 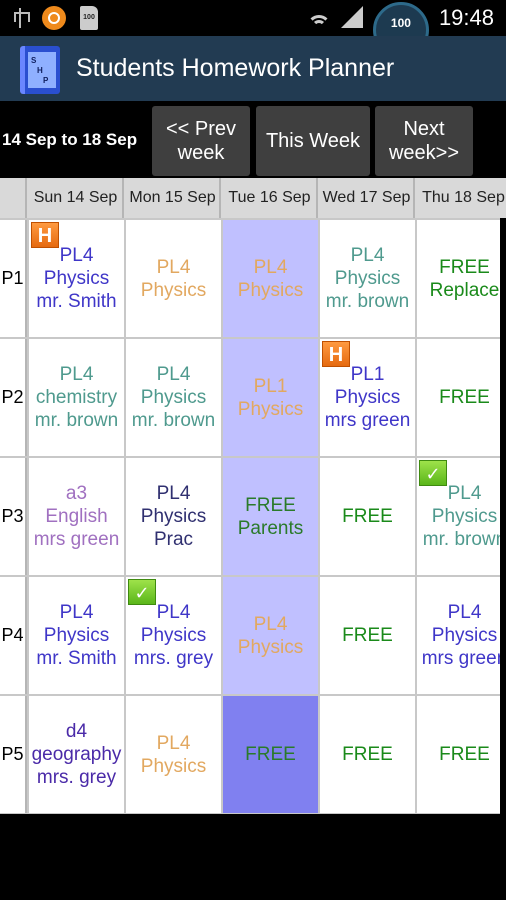 I want to click on grid-corner, so click(x=13, y=198).